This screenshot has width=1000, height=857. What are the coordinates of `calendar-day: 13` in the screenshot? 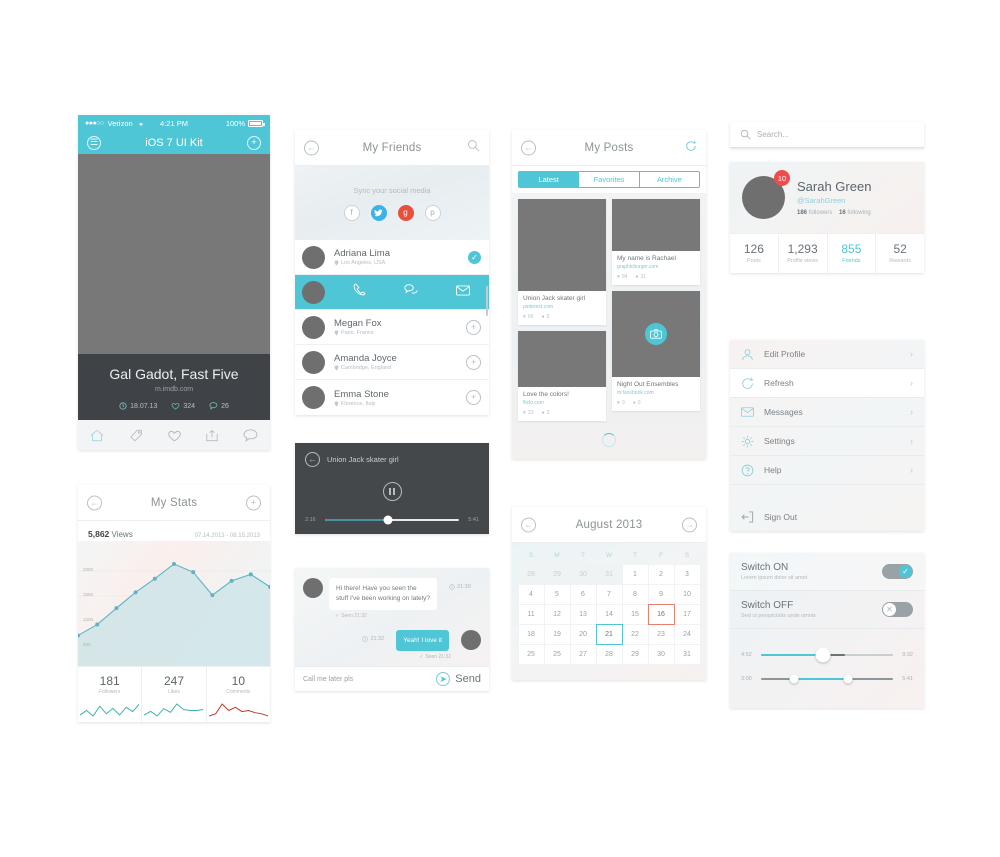 It's located at (583, 614).